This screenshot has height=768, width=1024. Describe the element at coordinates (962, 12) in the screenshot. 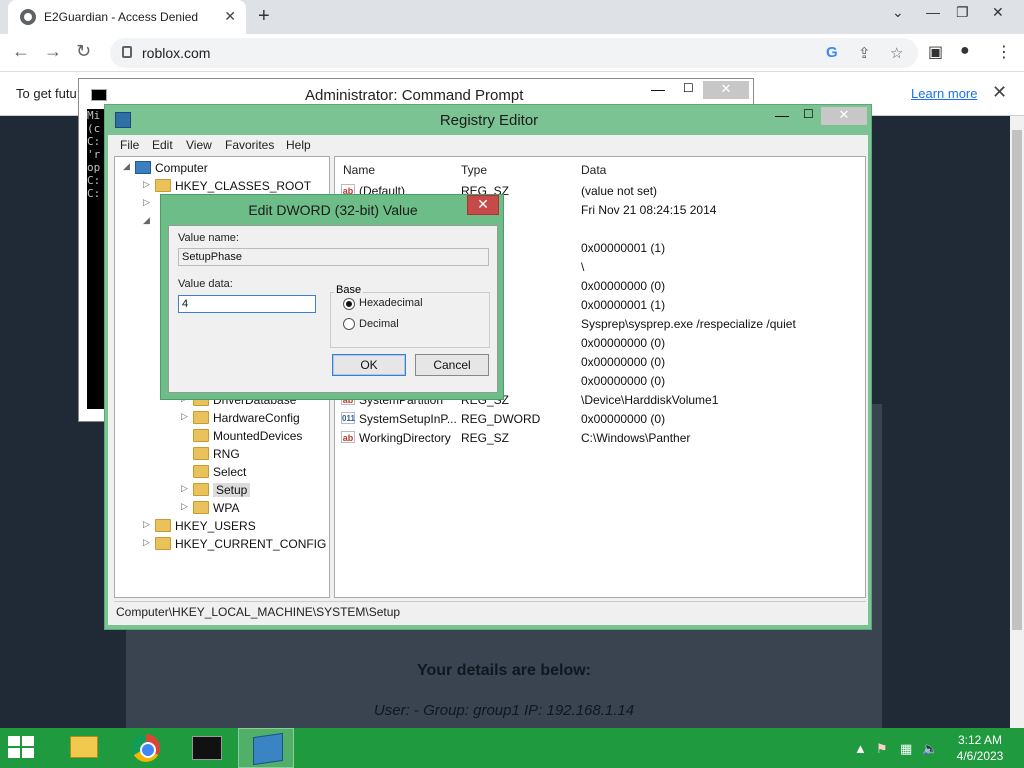

I see `restore-icon: ❐` at that location.